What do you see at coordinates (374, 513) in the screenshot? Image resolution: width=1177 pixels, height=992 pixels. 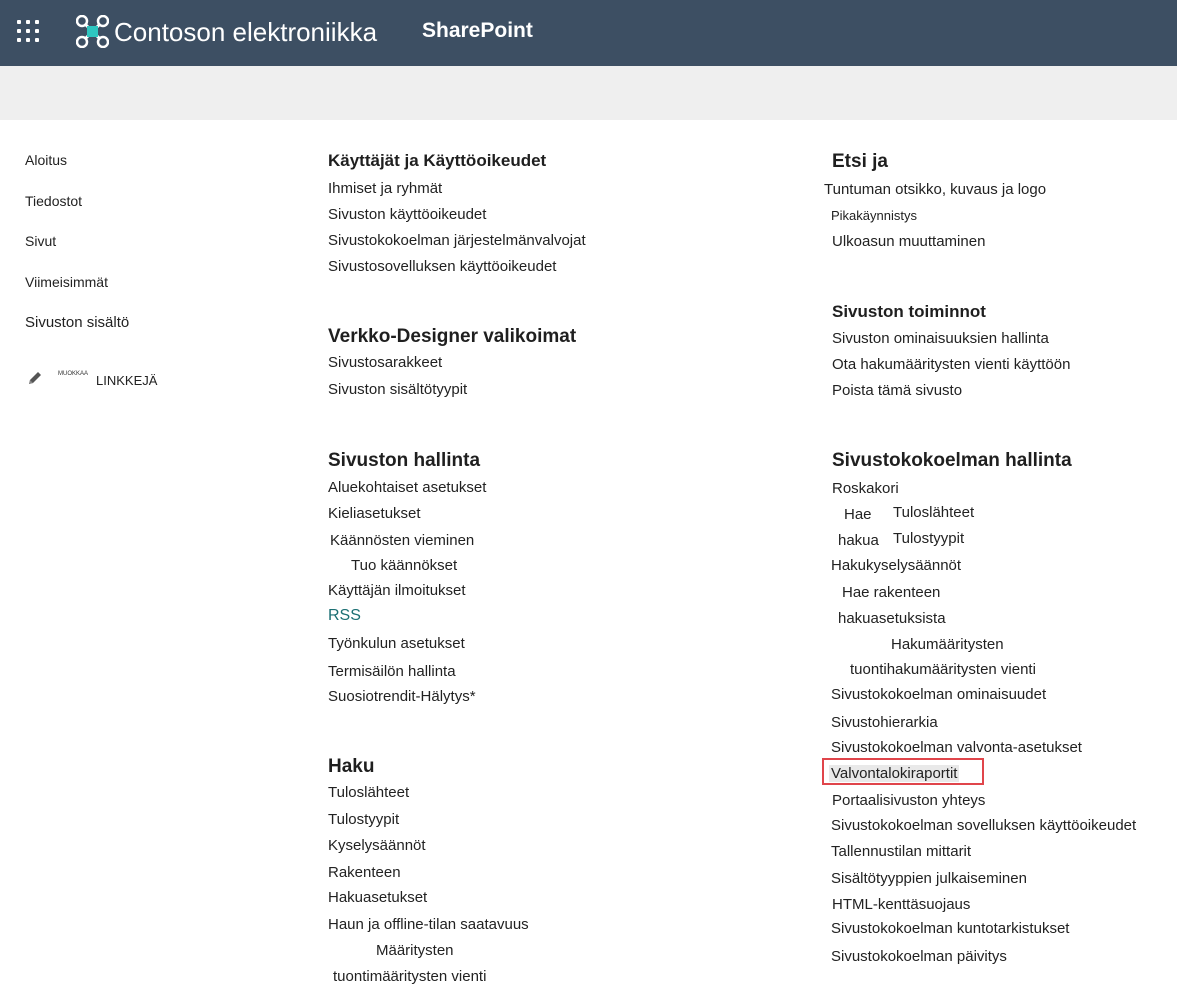 I see `link-language-settings: Kieliasetukset` at bounding box center [374, 513].